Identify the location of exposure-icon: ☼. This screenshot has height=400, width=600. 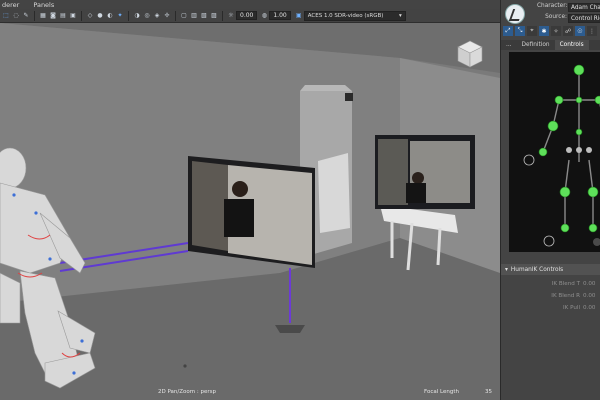
(231, 15).